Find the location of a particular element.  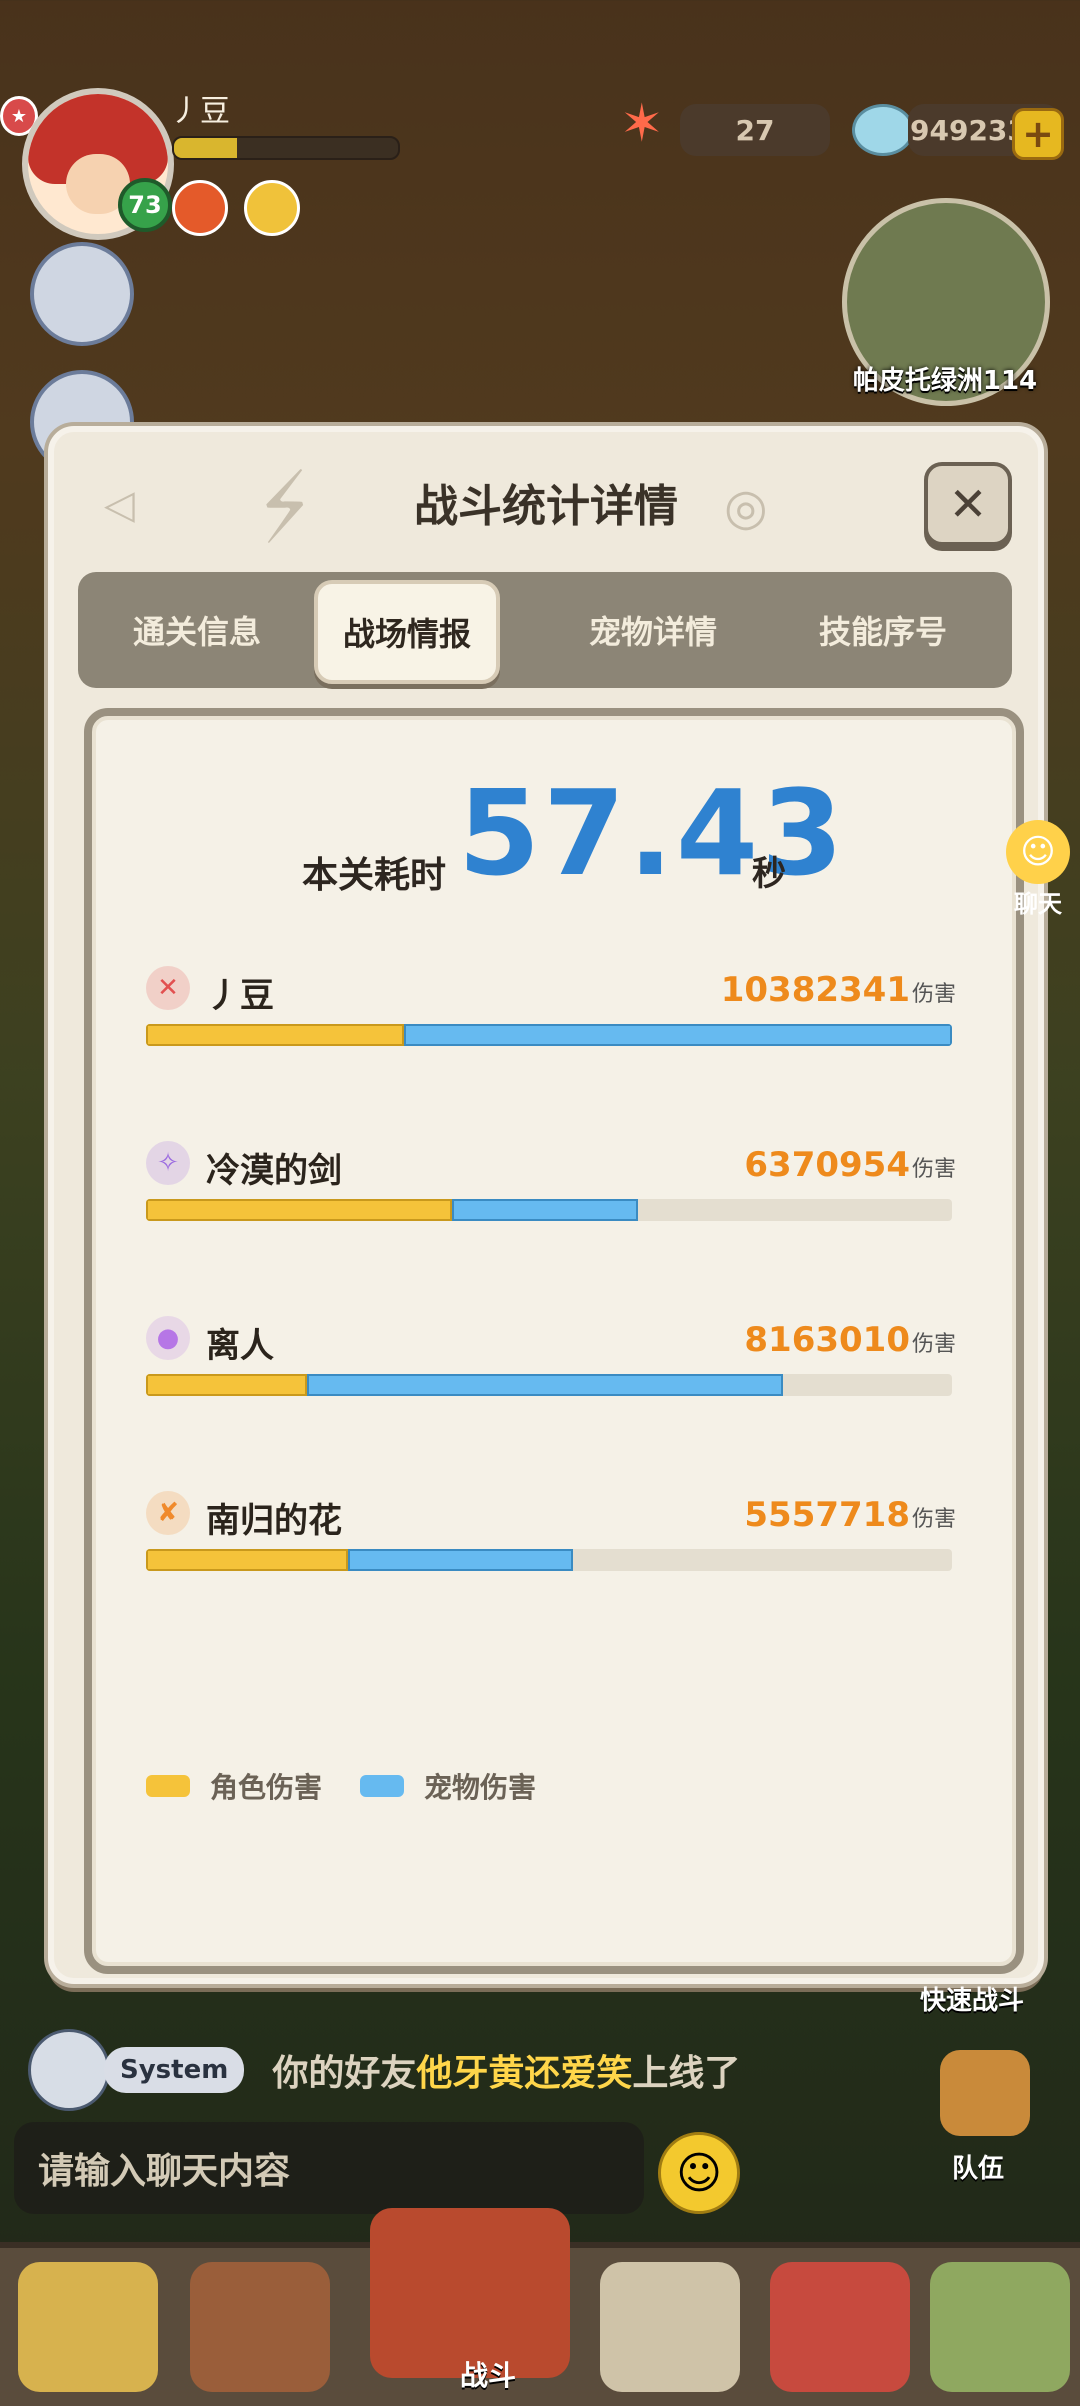

close-button: ✕ is located at coordinates (968, 504).